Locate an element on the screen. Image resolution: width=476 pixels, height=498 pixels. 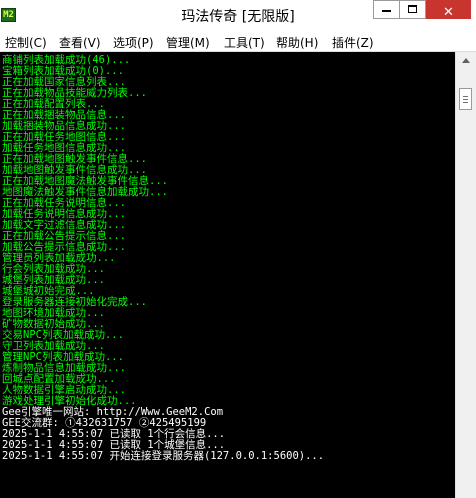
maximize-button is located at coordinates (412, 9).